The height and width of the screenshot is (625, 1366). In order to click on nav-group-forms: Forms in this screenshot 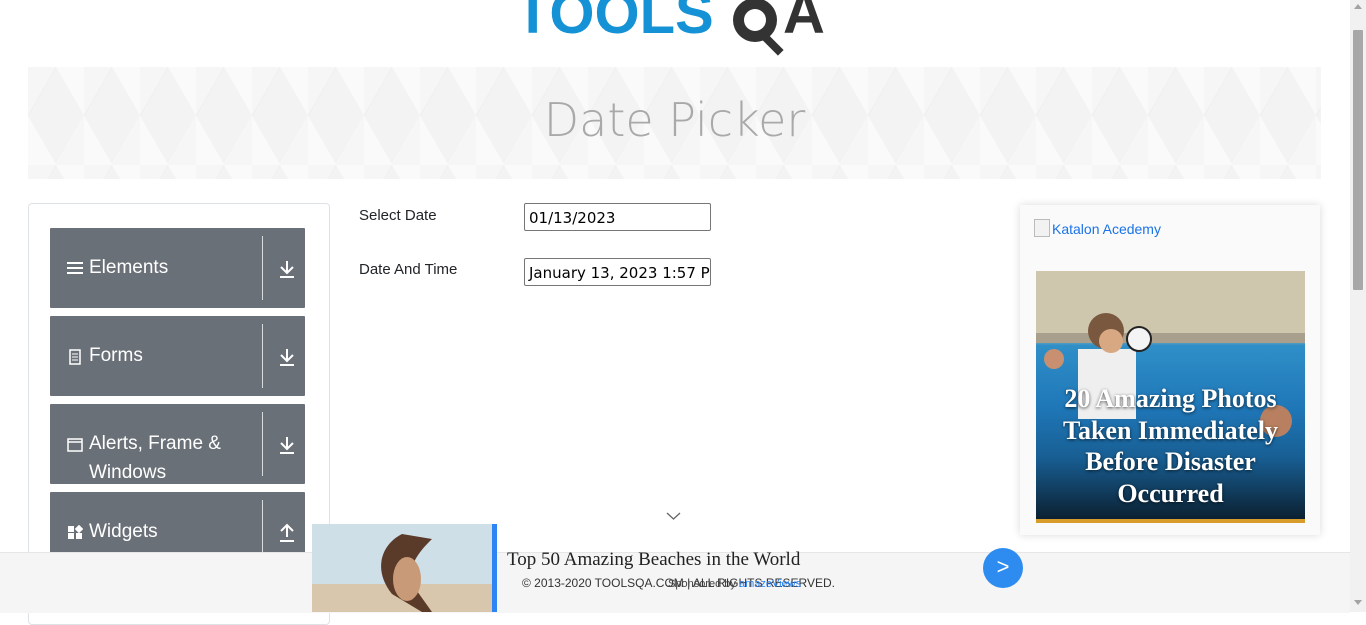, I will do `click(177, 356)`.